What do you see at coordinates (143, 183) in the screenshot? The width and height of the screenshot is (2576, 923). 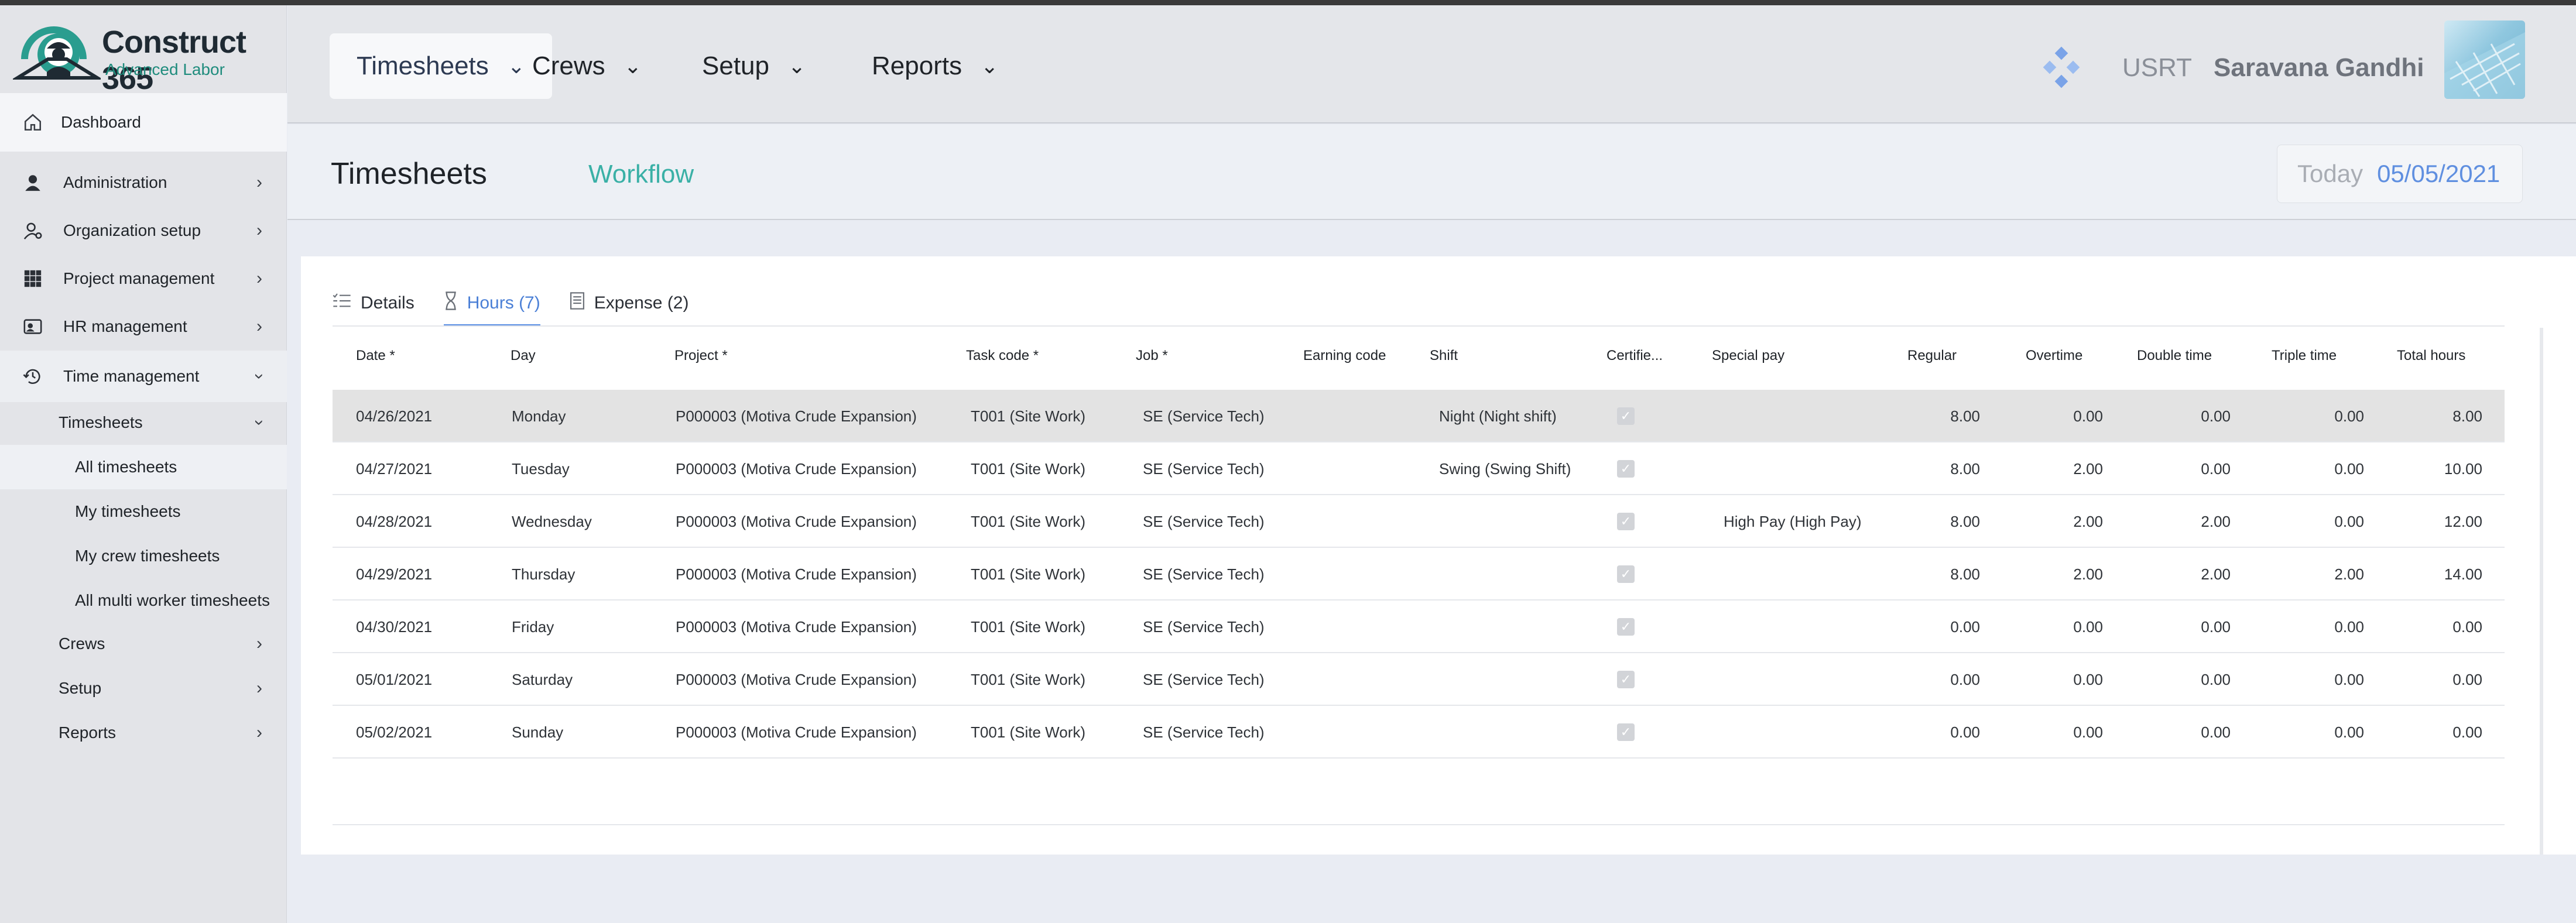 I see `sidebar-item-administration: Administration ›` at bounding box center [143, 183].